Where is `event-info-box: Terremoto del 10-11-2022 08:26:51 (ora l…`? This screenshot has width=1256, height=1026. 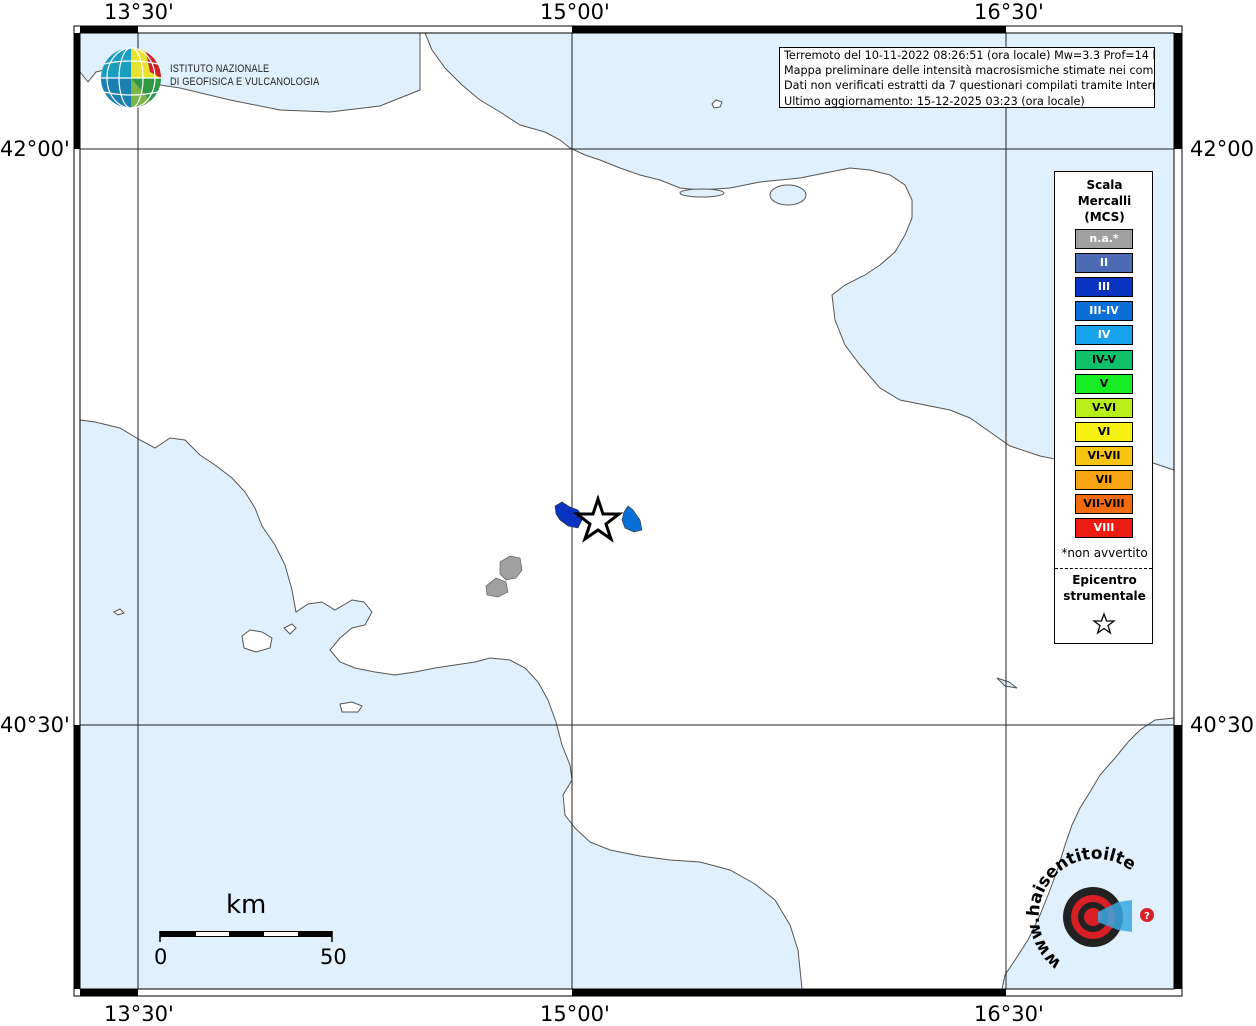
event-info-box: Terremoto del 10-11-2022 08:26:51 (ora l… is located at coordinates (967, 77).